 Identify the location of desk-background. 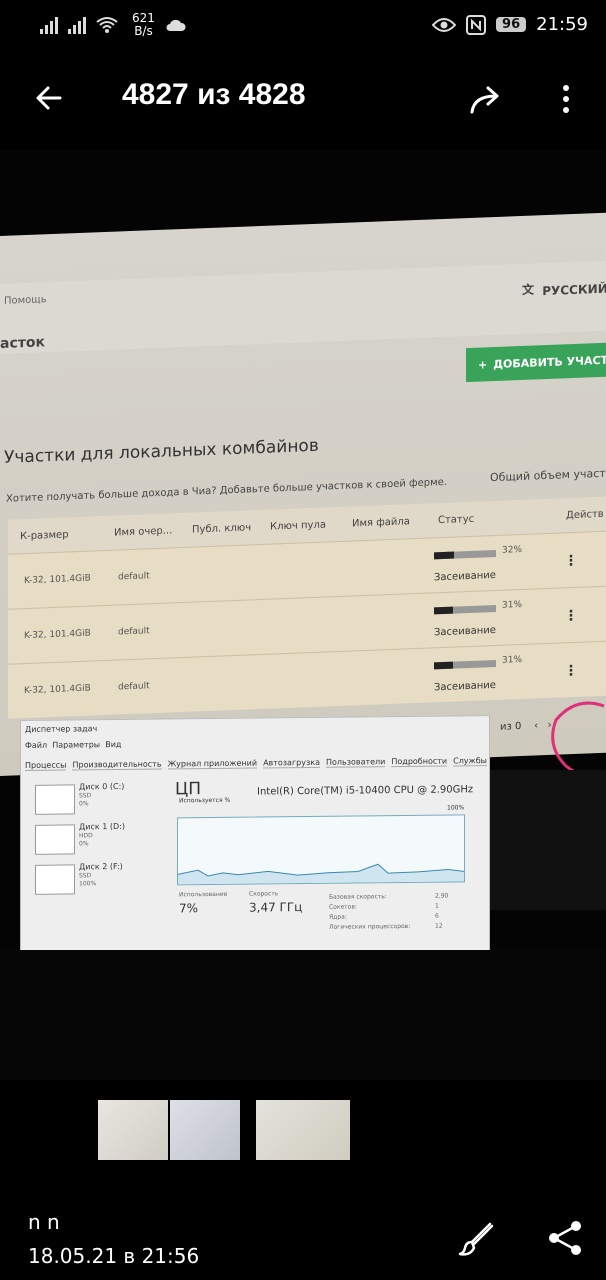
(547, 840).